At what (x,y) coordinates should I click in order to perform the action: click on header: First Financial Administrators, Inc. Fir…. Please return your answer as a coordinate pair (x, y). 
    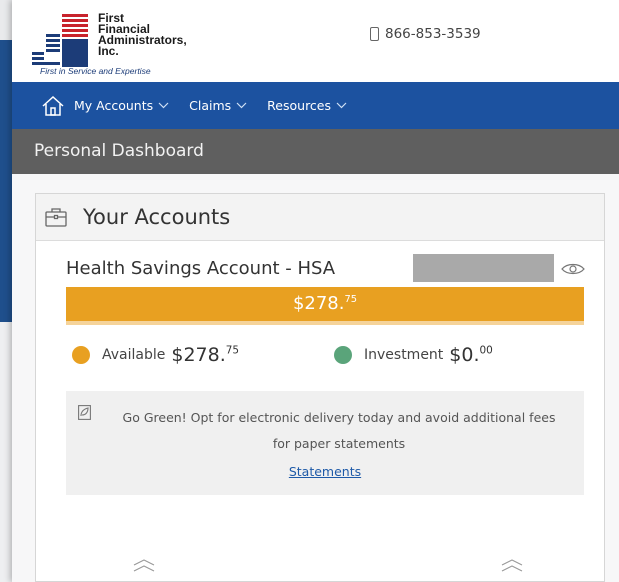
    Looking at the image, I should click on (315, 41).